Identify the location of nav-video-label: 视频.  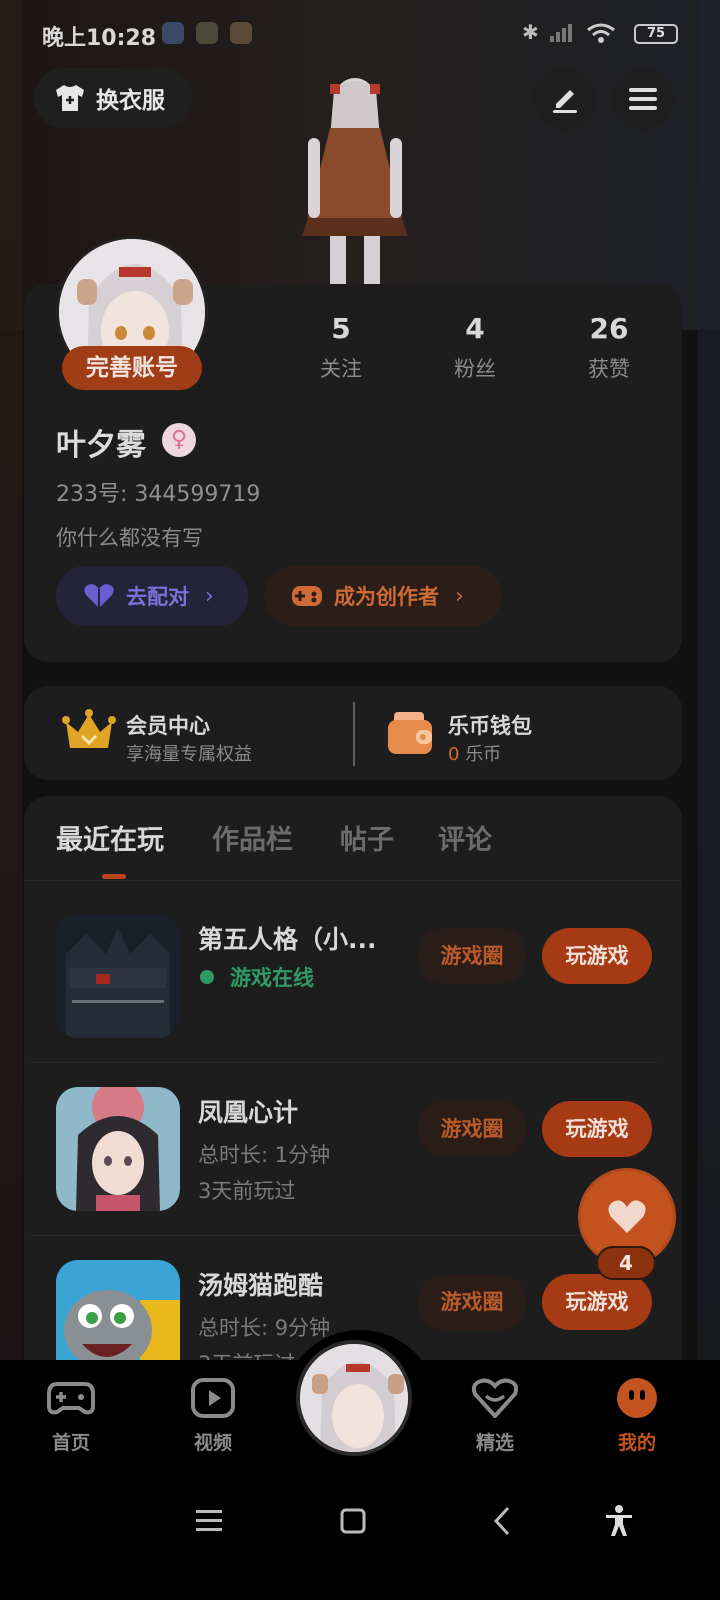
(212, 1443).